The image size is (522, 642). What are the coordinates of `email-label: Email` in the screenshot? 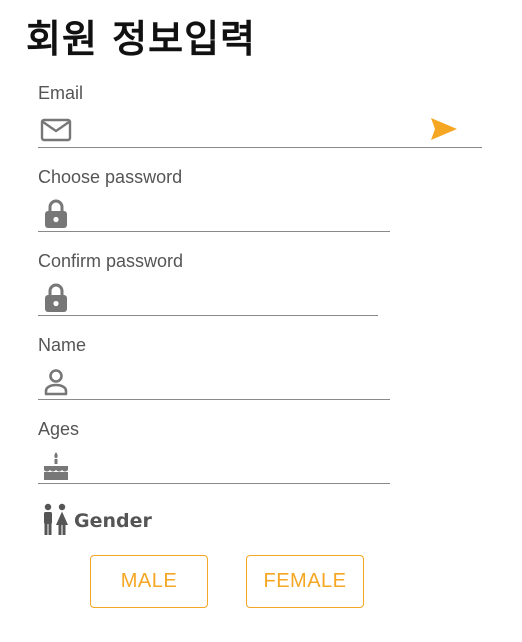 It's located at (61, 93).